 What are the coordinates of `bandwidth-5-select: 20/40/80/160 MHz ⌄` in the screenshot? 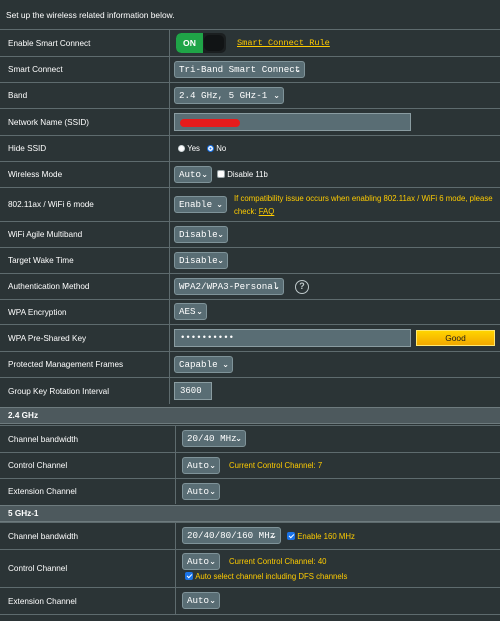 It's located at (231, 535).